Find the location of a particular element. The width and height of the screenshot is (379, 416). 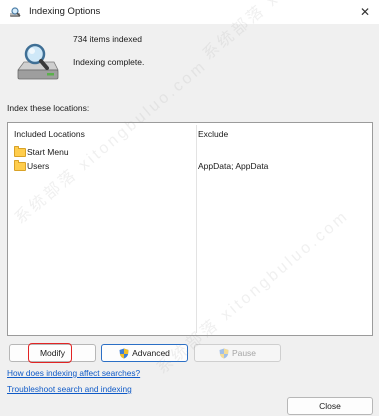

pause-button: Pause is located at coordinates (237, 353).